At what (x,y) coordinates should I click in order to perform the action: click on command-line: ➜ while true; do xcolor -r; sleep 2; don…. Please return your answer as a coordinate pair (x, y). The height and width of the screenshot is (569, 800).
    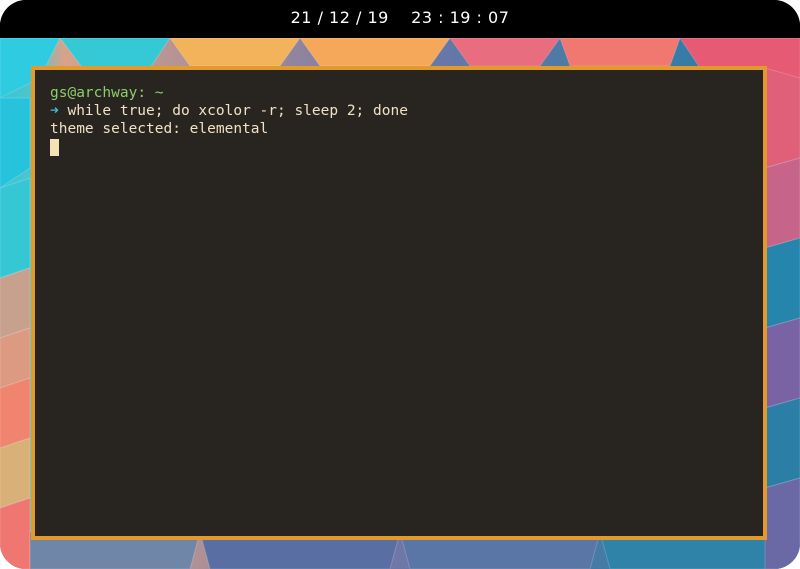
    Looking at the image, I should click on (399, 111).